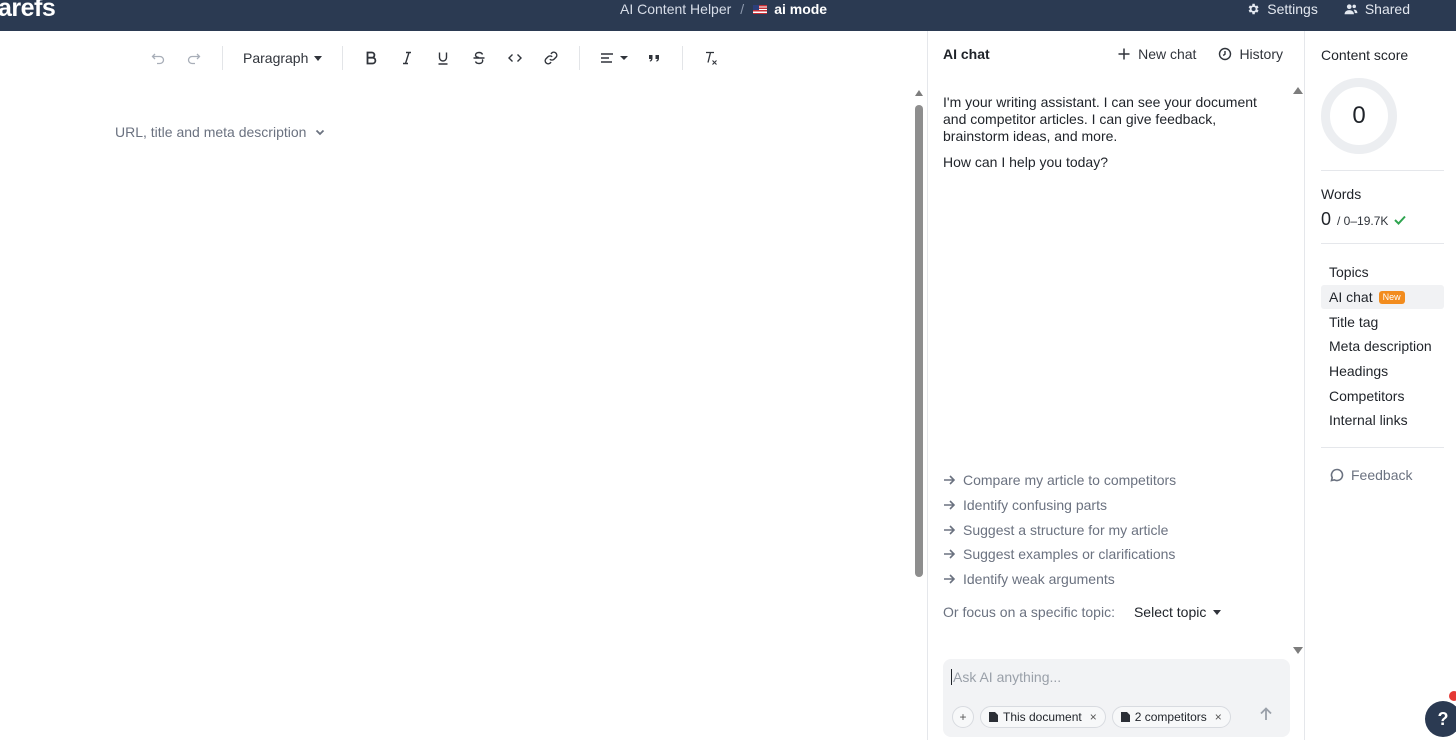 The width and height of the screenshot is (1456, 740). I want to click on underline-button, so click(443, 58).